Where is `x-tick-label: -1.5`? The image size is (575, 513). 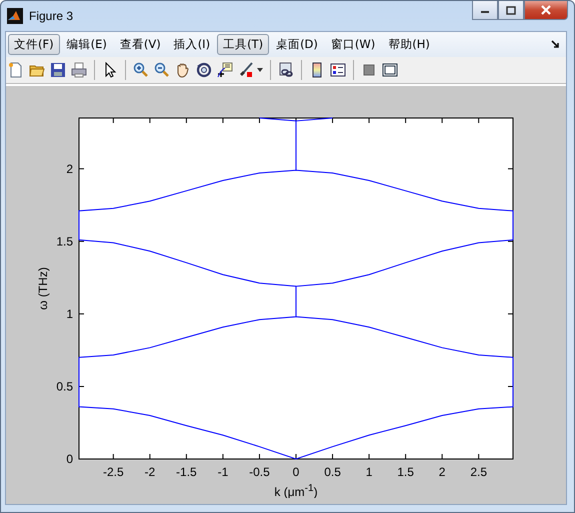 x-tick-label: -1.5 is located at coordinates (186, 472).